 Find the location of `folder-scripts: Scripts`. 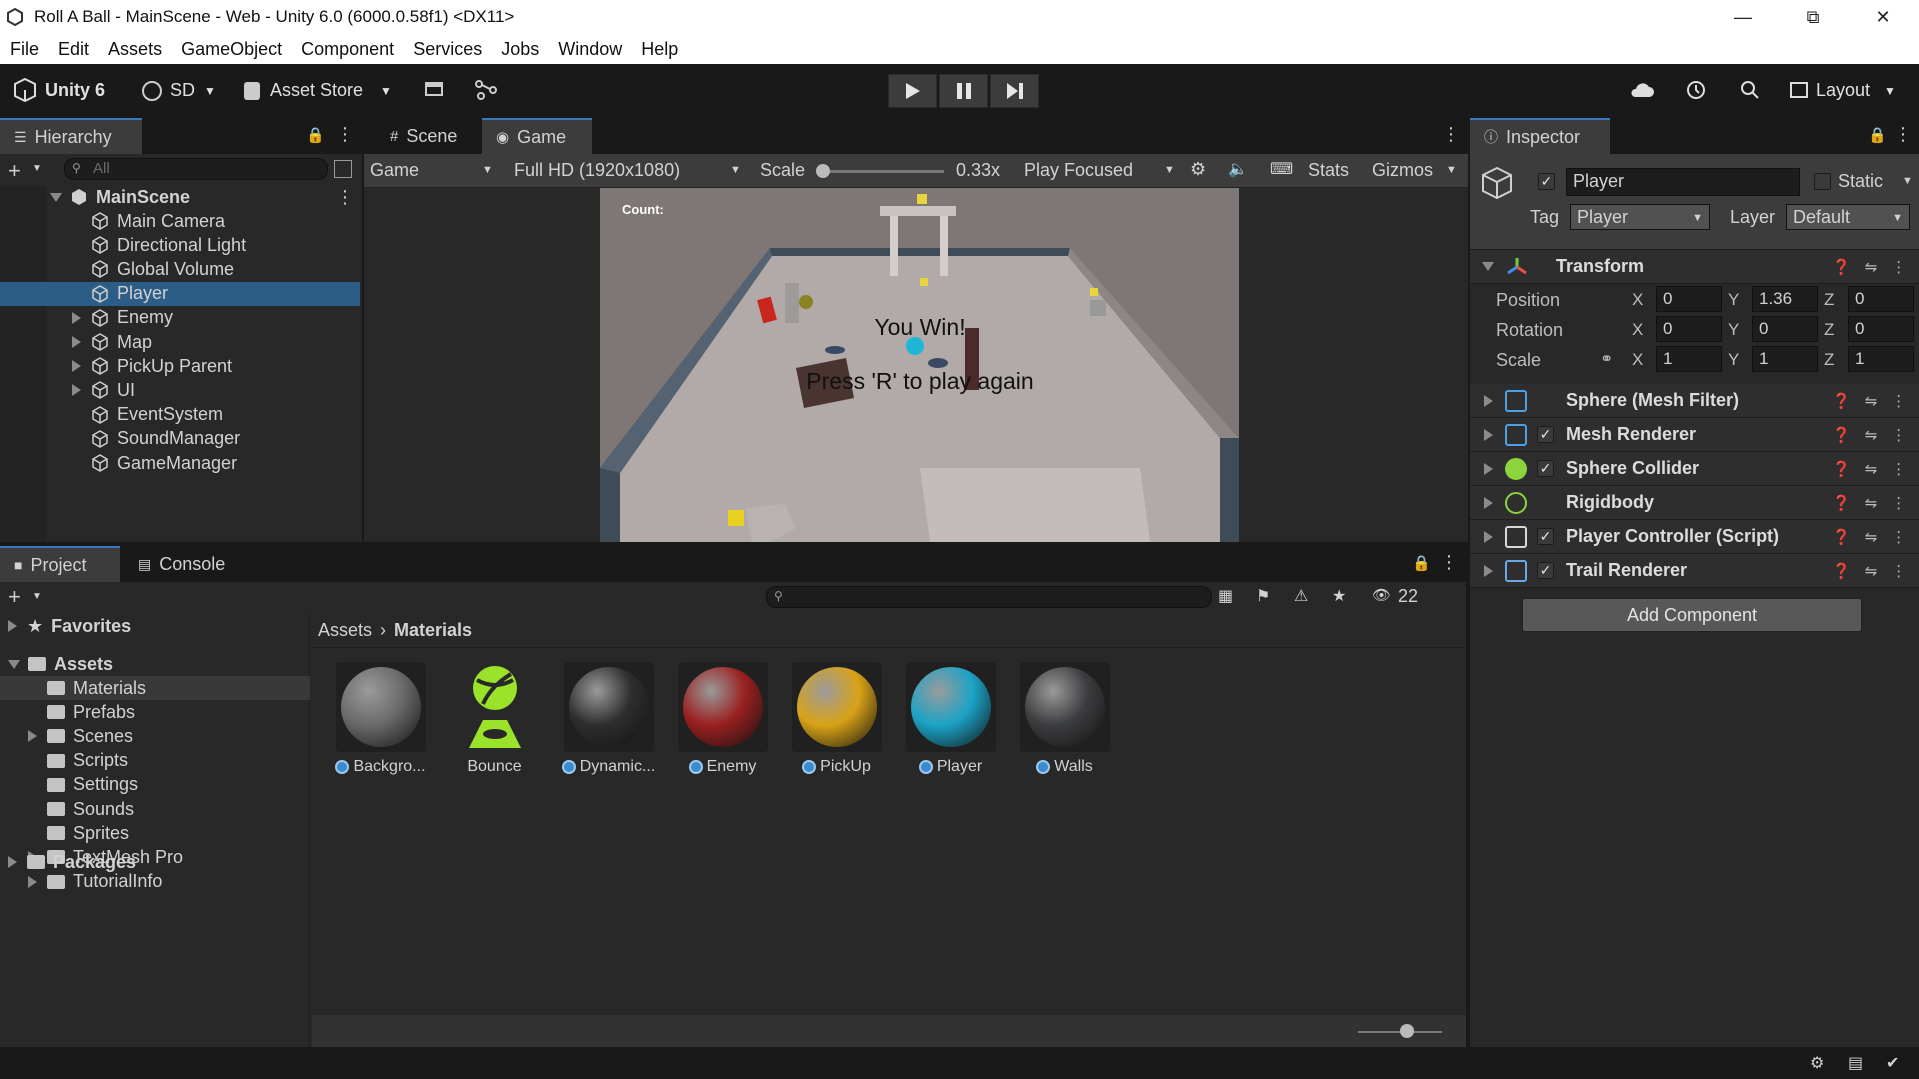

folder-scripts: Scripts is located at coordinates (155, 761).